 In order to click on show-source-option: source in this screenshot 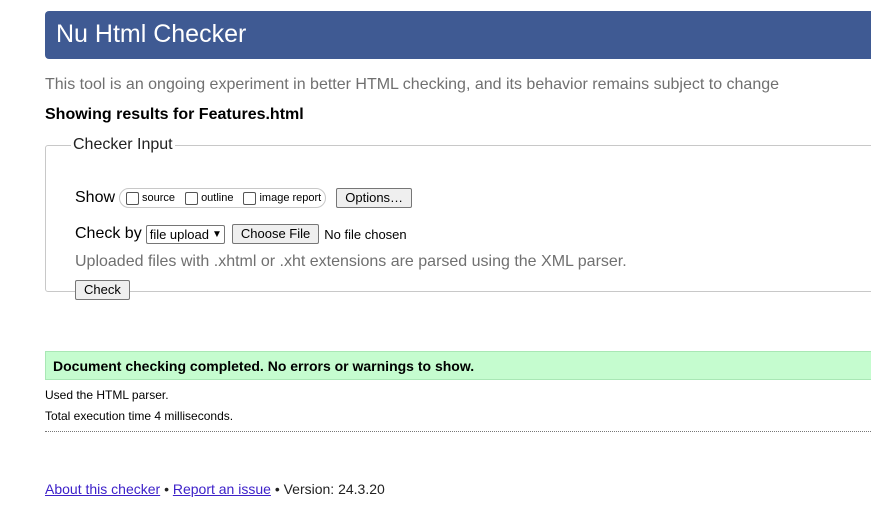, I will do `click(150, 198)`.